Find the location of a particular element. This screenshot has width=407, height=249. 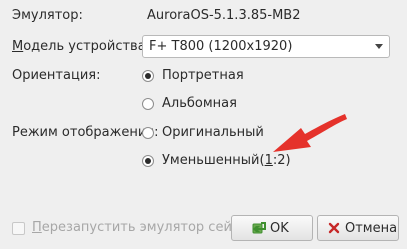

display-mode-original-label: Оригинальный is located at coordinates (213, 132).